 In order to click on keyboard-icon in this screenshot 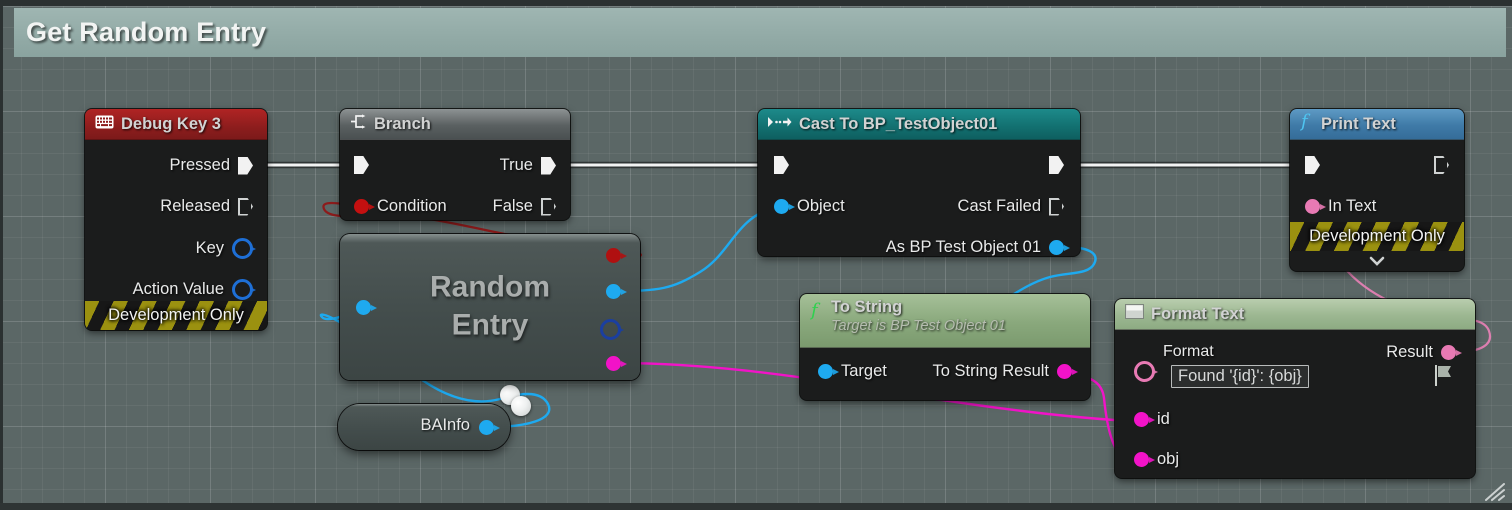, I will do `click(104, 124)`.